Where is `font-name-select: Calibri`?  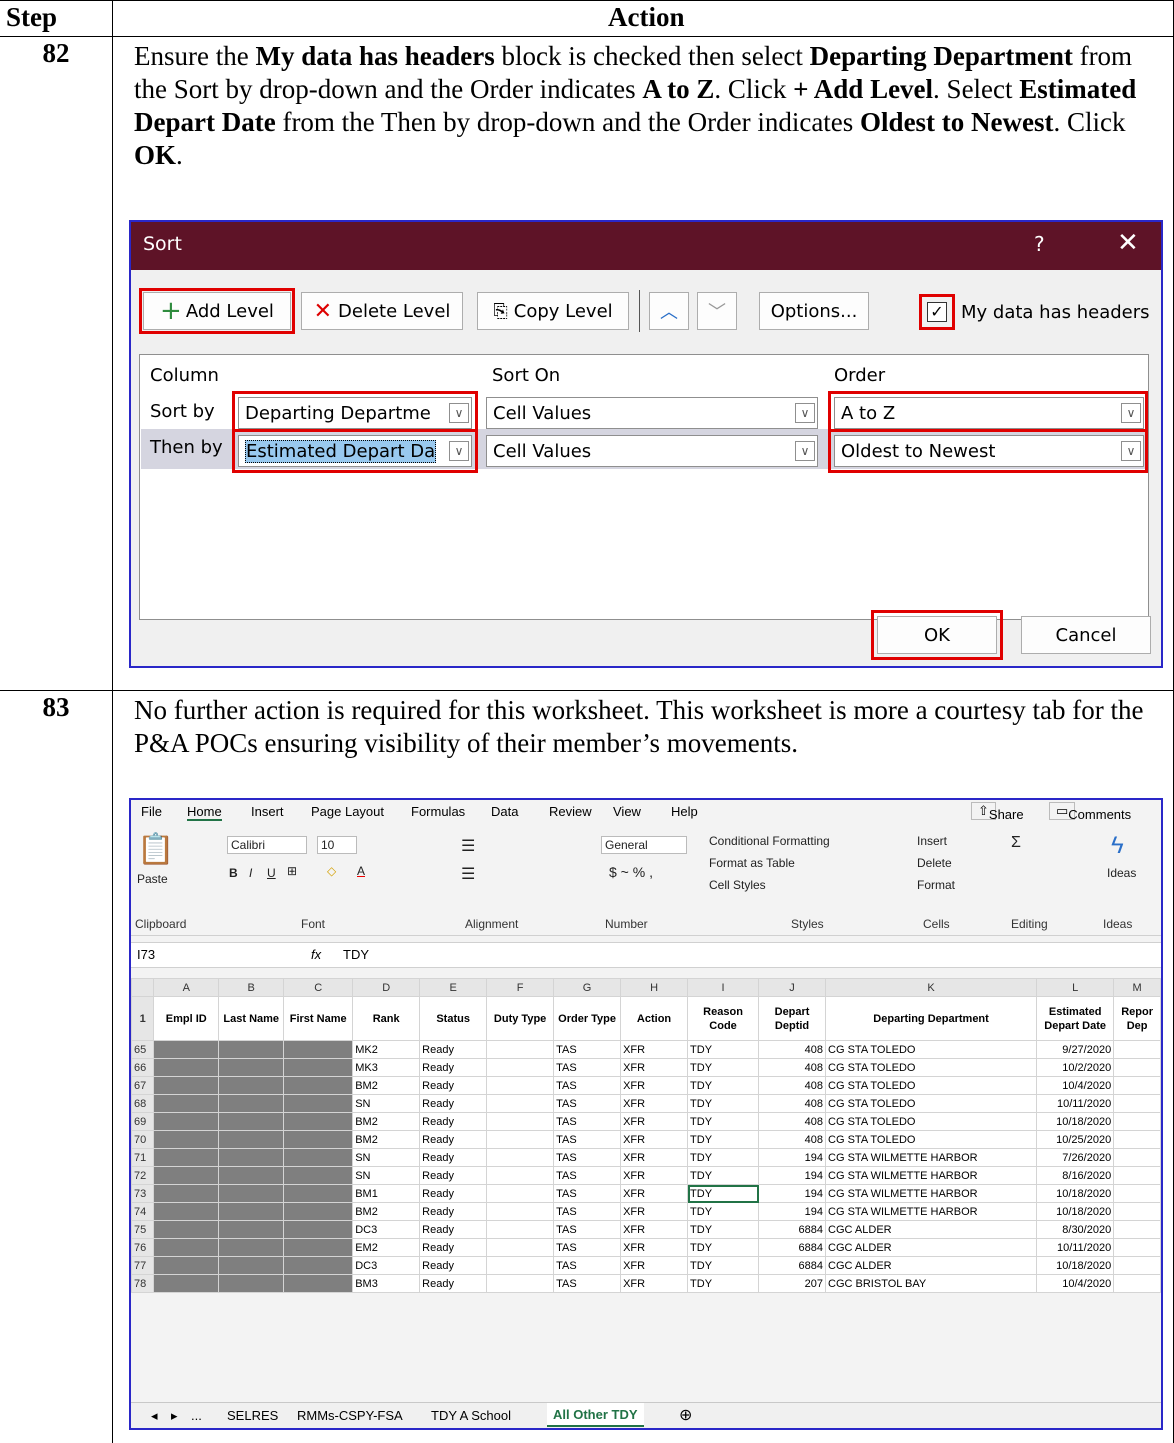 font-name-select: Calibri is located at coordinates (267, 845).